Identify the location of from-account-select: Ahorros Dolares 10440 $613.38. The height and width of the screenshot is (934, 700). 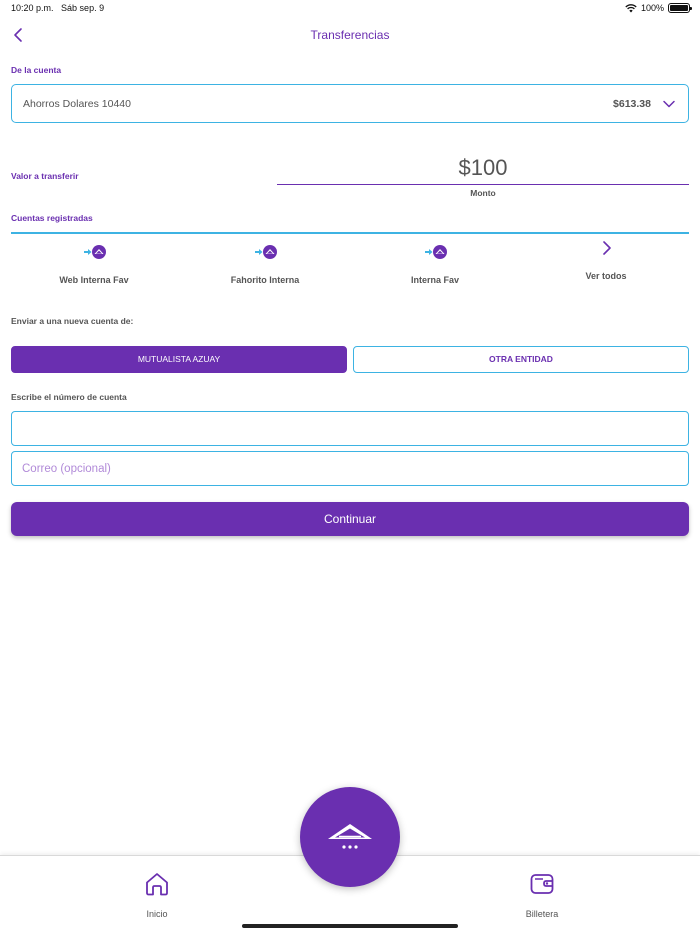
(350, 103).